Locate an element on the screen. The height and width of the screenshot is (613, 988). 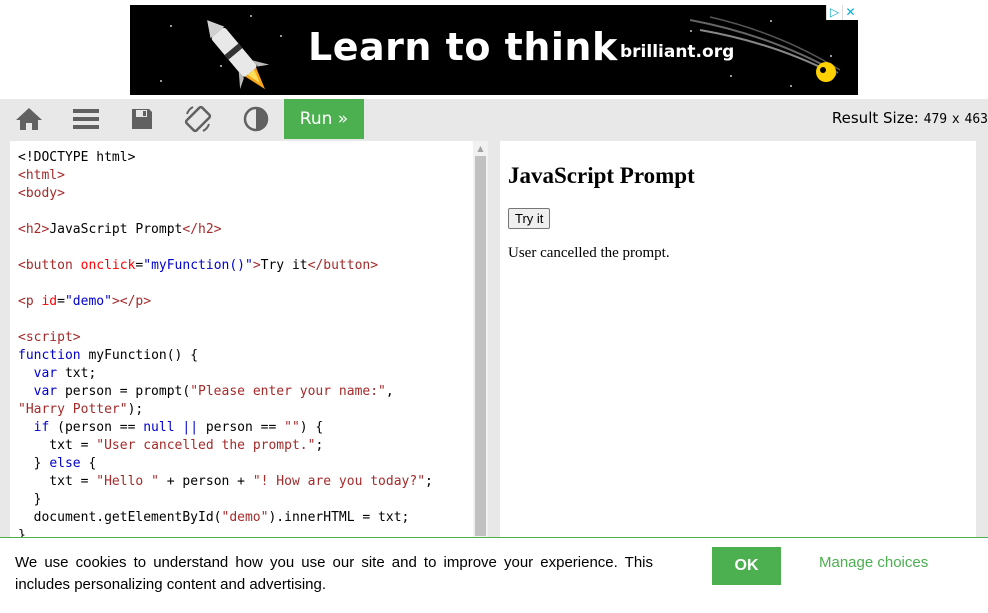
adchoices-icon: ▷ is located at coordinates (834, 12).